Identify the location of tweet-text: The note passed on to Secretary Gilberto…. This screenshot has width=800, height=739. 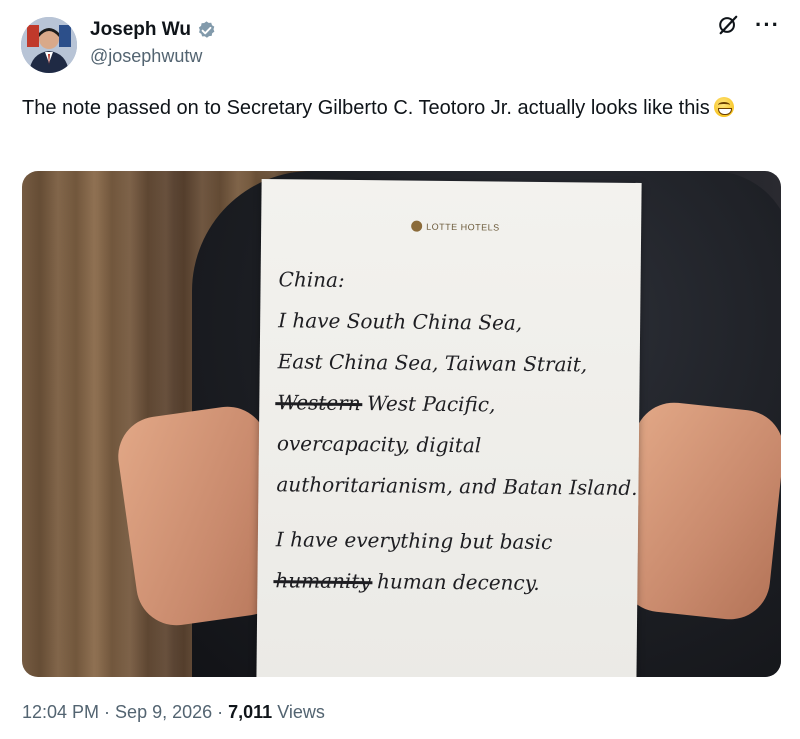
(404, 108).